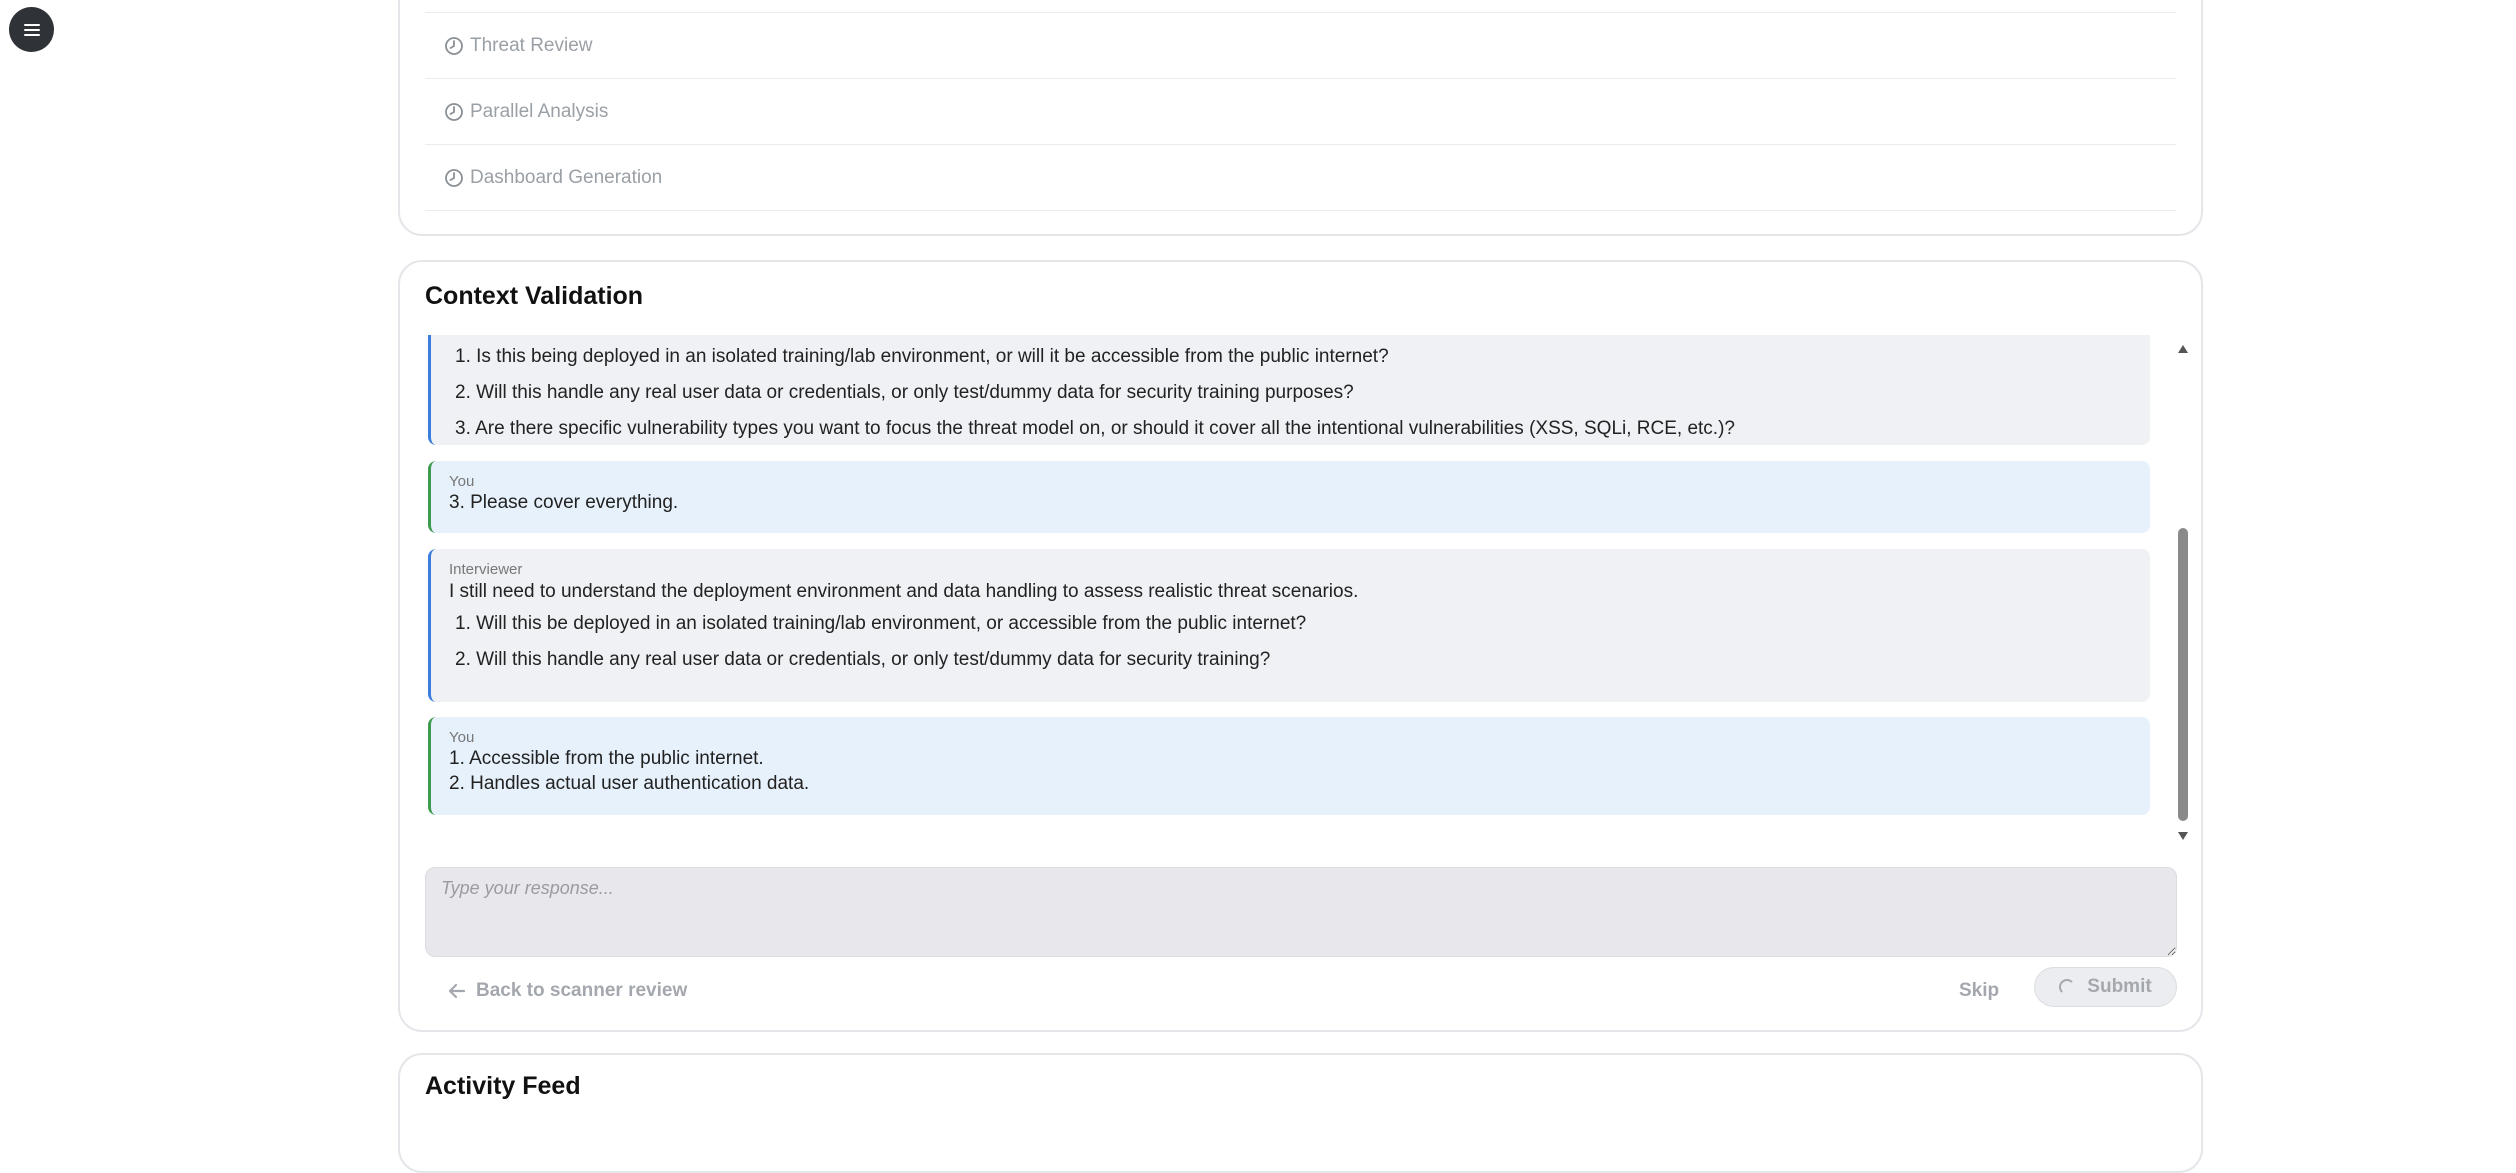 This screenshot has width=2516, height=1173. Describe the element at coordinates (457, 991) in the screenshot. I see `arrow-left-icon` at that location.